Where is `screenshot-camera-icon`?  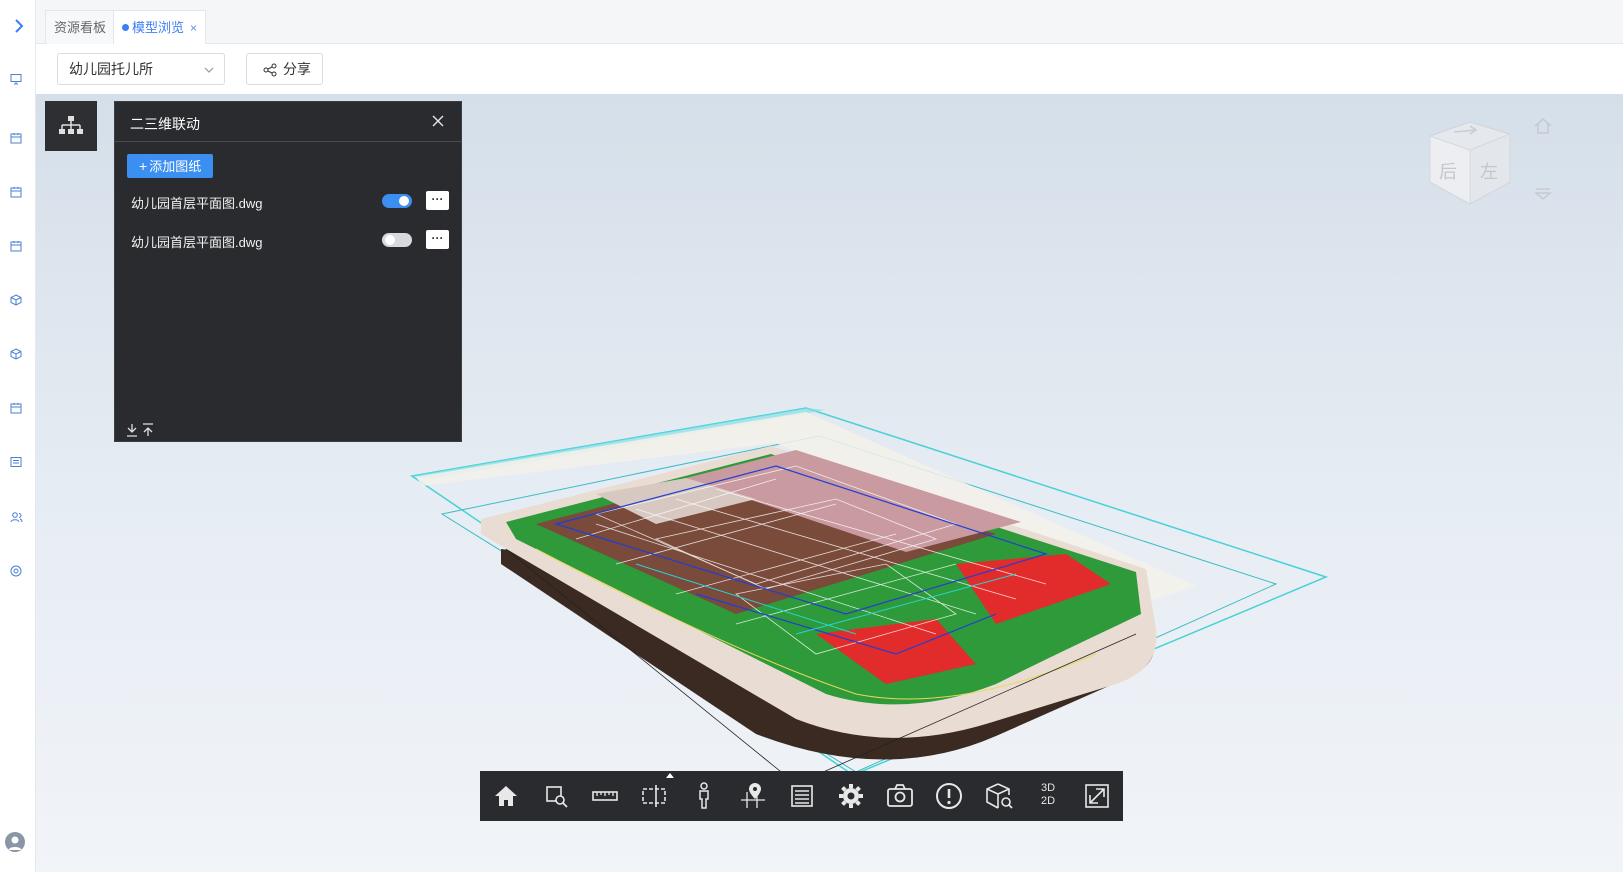
screenshot-camera-icon is located at coordinates (900, 796).